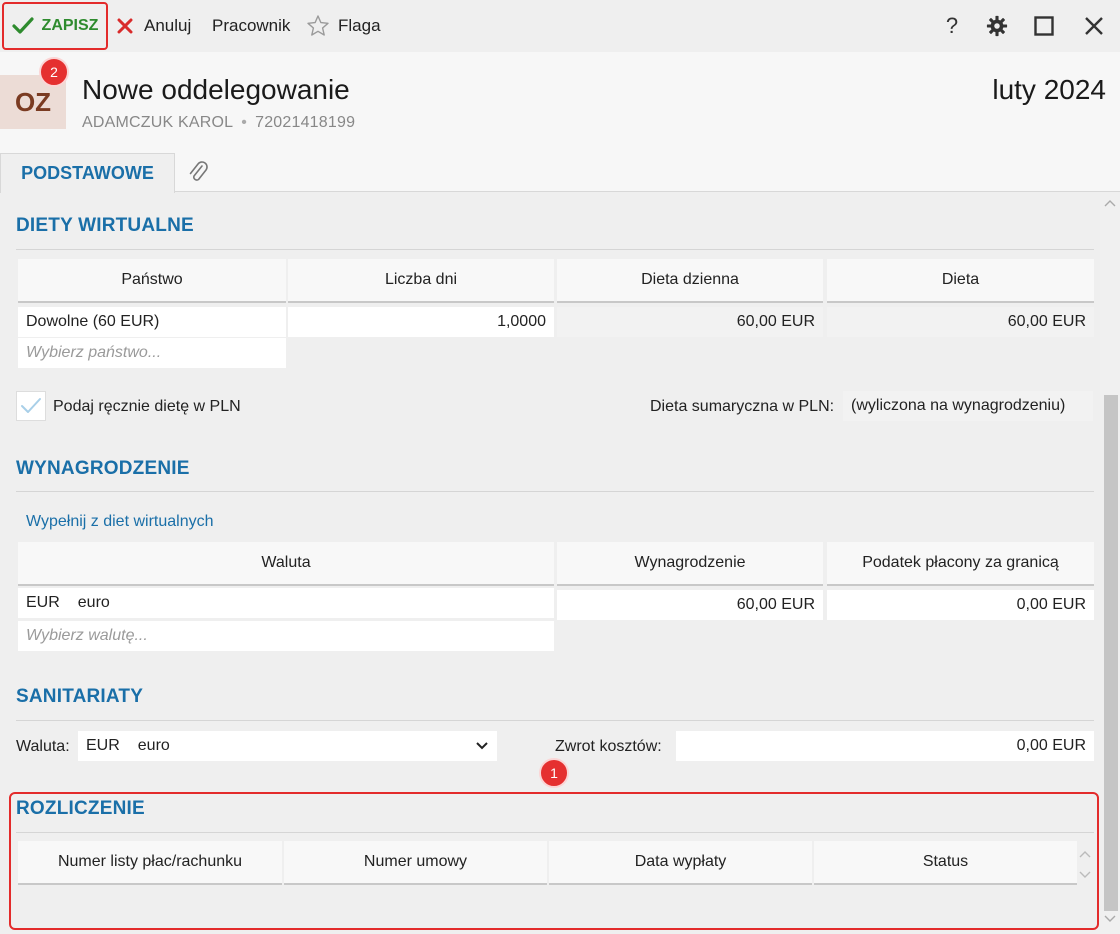  I want to click on column-header-daily-allowance: Dieta dzienna, so click(690, 281).